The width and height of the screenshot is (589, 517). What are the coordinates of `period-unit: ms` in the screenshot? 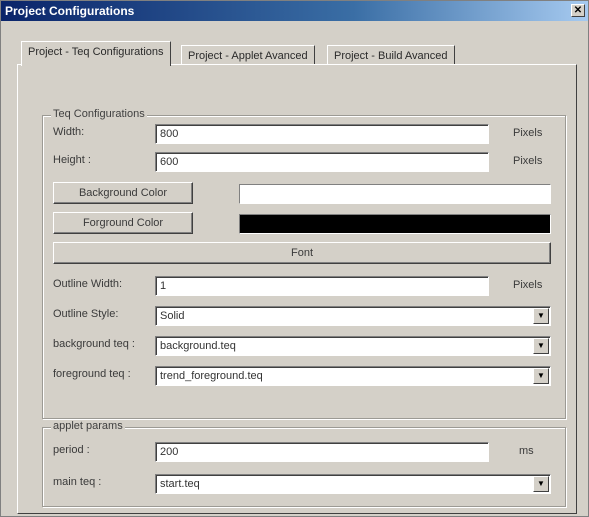 It's located at (526, 451).